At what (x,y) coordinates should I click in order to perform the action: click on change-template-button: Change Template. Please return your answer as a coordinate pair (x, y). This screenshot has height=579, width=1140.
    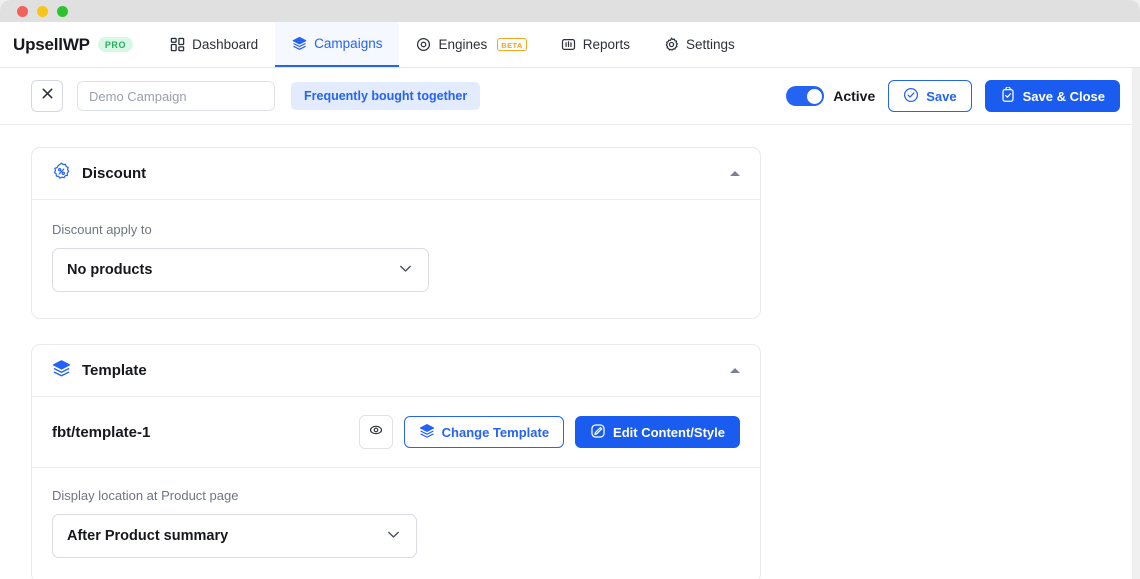
    Looking at the image, I should click on (484, 432).